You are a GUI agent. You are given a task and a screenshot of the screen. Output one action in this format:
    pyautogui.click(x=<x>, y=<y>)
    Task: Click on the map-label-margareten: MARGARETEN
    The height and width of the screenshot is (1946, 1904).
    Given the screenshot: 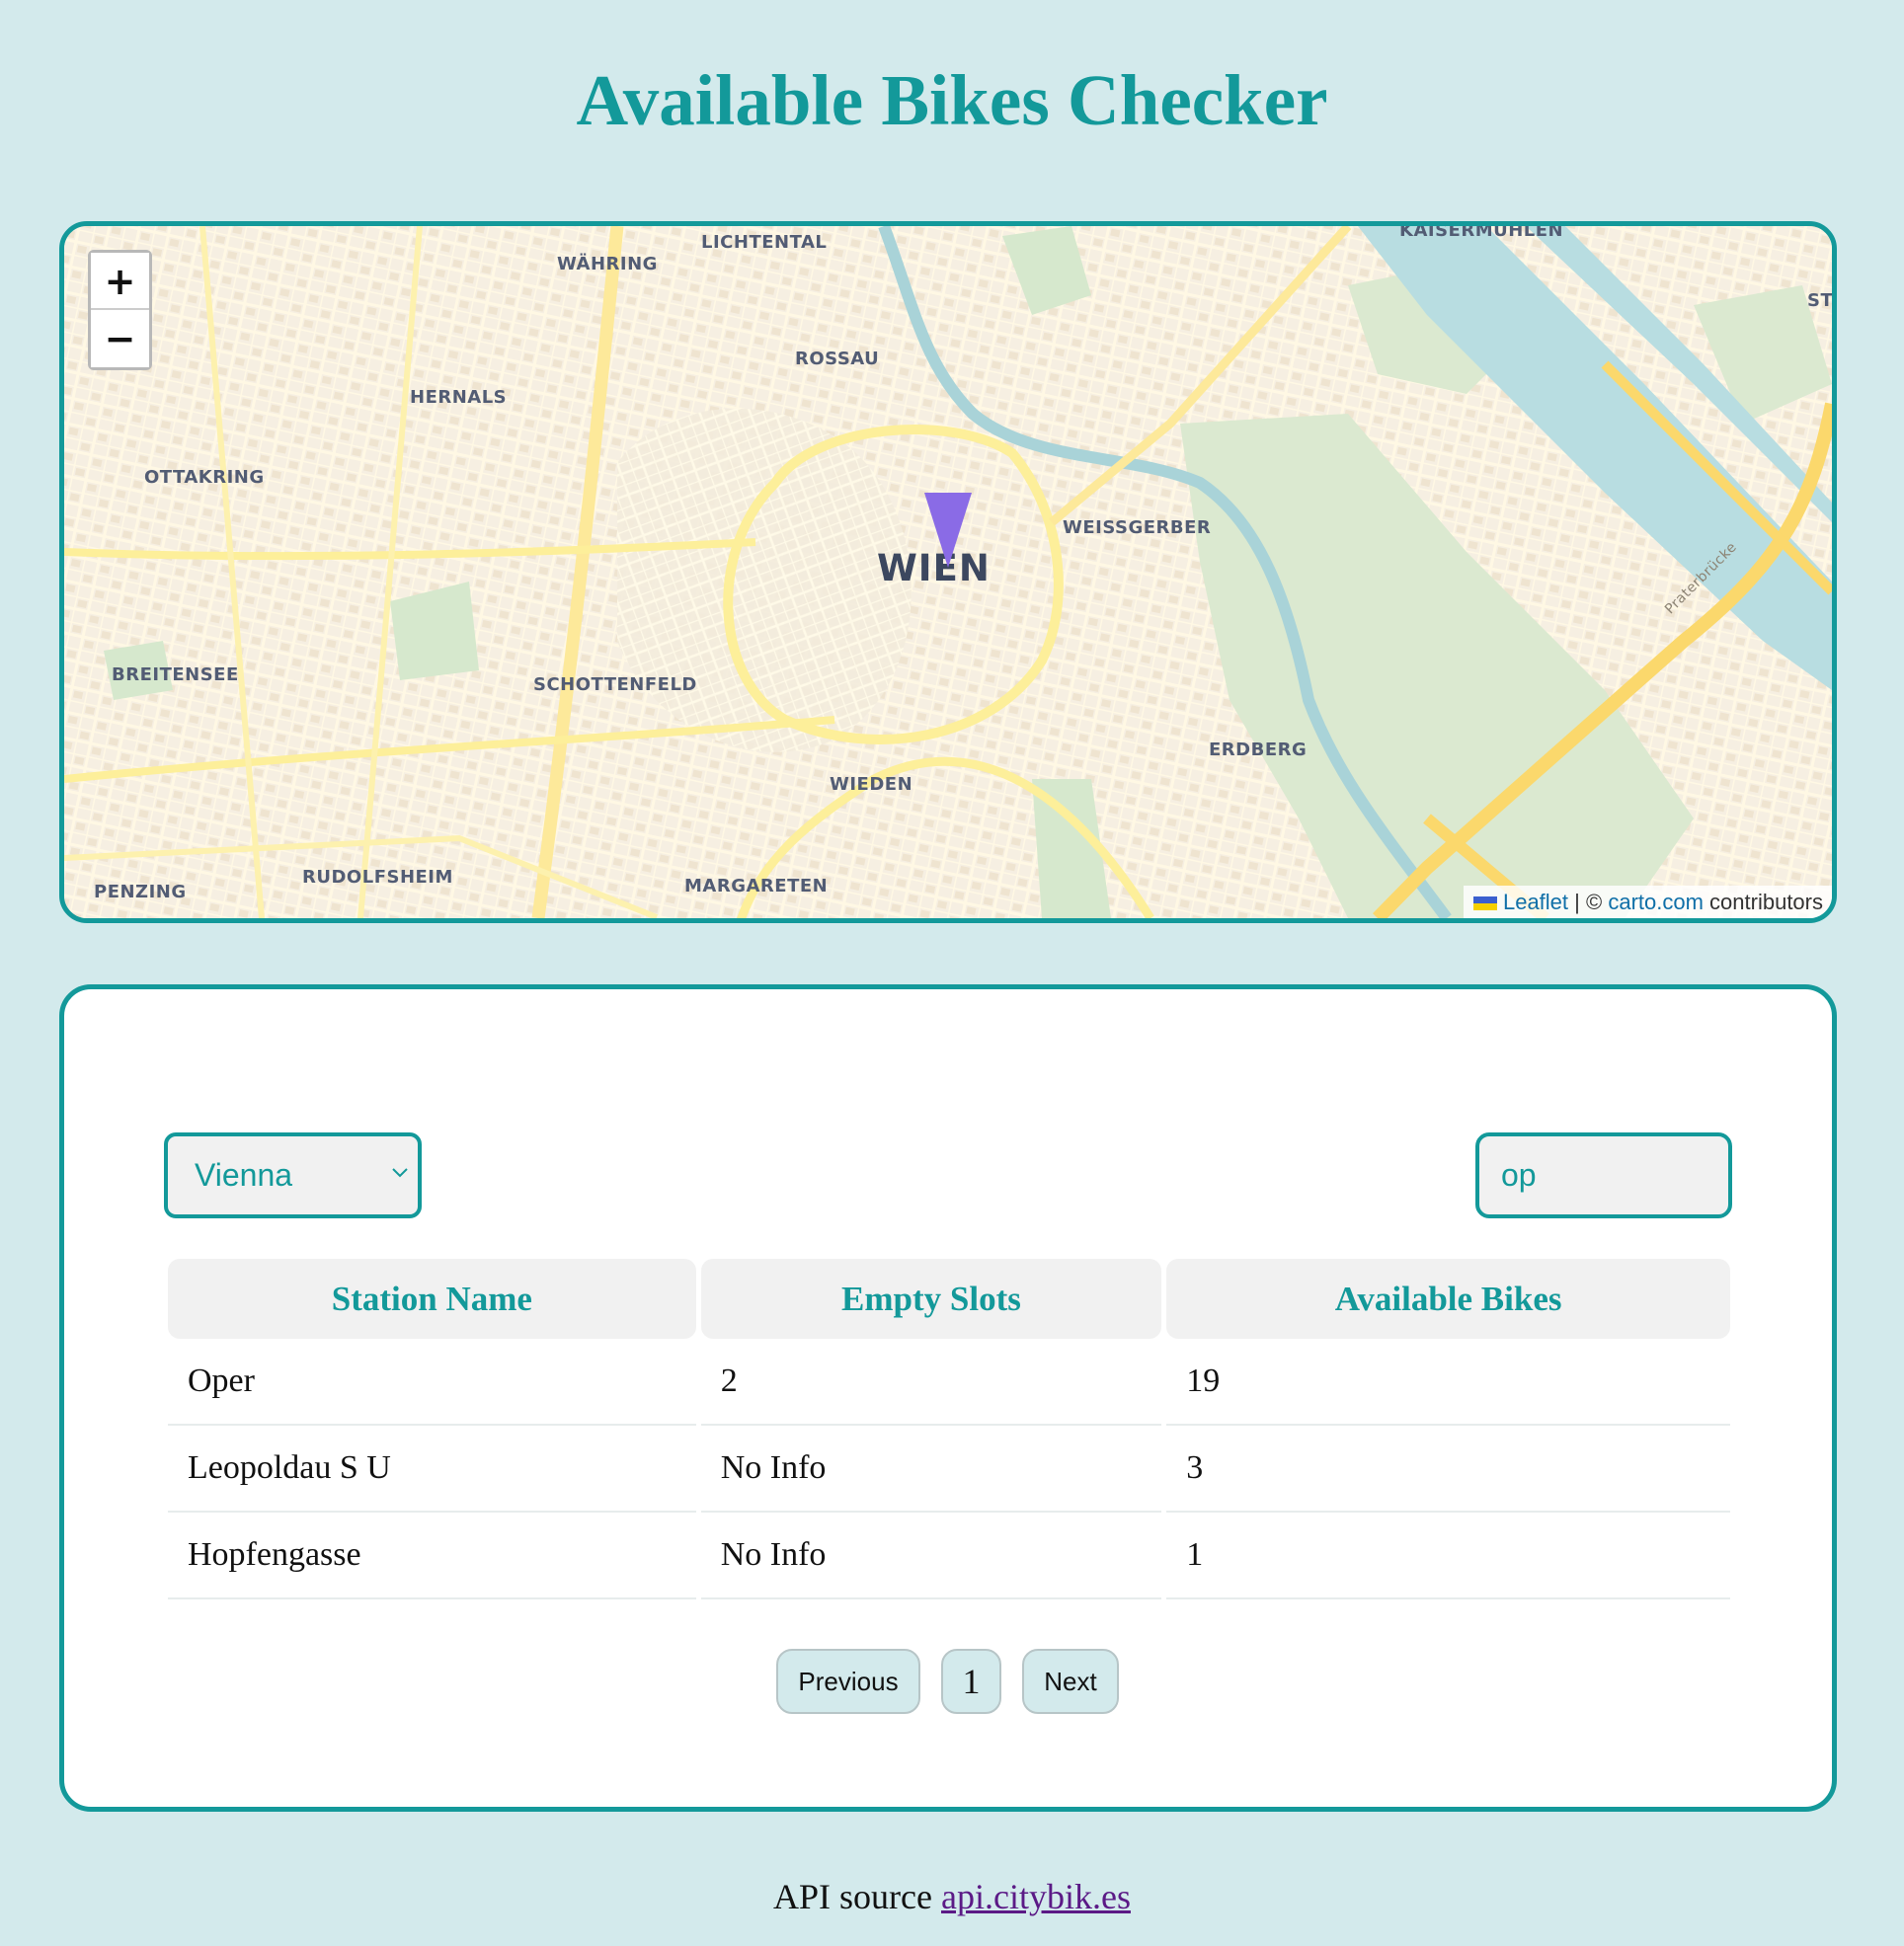 What is the action you would take?
    pyautogui.click(x=756, y=886)
    